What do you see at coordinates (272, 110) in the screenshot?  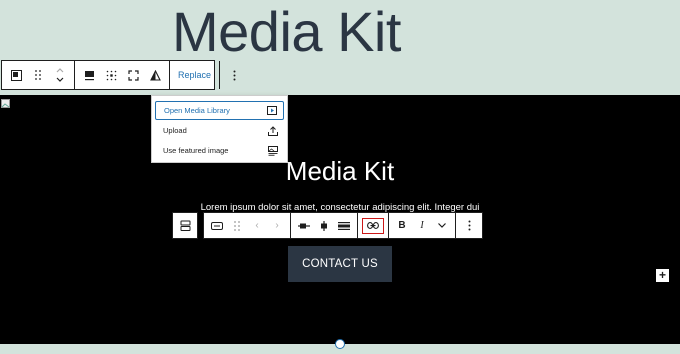 I see `media-library-icon` at bounding box center [272, 110].